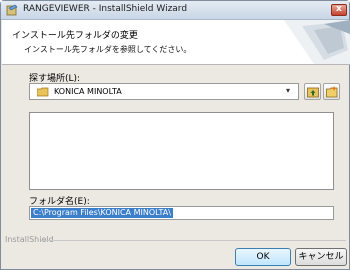 The height and width of the screenshot is (270, 350). What do you see at coordinates (108, 49) in the screenshot?
I see `header-subtitle: インストール先フォルダを参照してください。` at bounding box center [108, 49].